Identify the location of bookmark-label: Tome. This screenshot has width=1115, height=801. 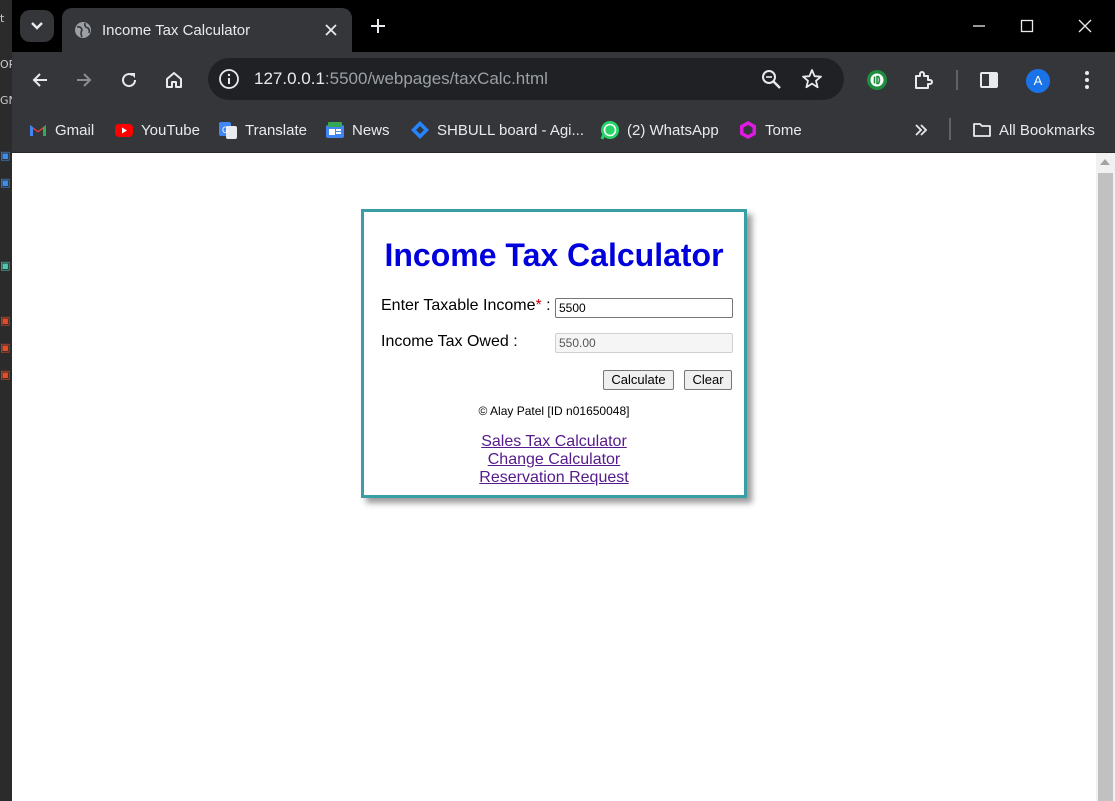
(783, 130).